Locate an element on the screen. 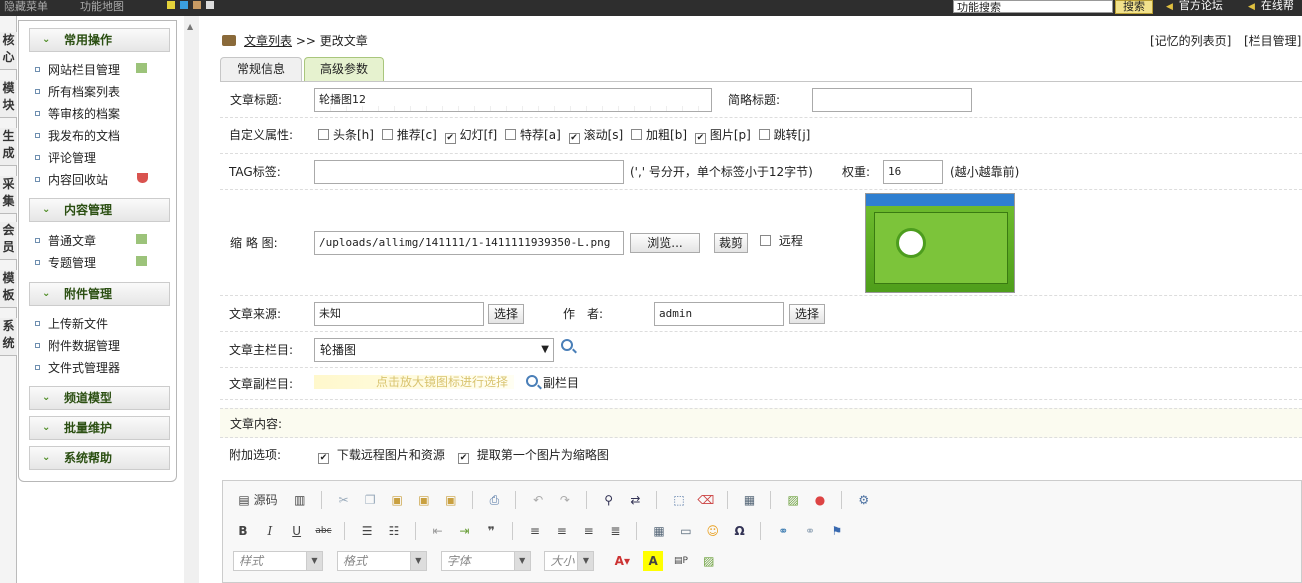  size-combo: 大小 ▼ is located at coordinates (569, 561).